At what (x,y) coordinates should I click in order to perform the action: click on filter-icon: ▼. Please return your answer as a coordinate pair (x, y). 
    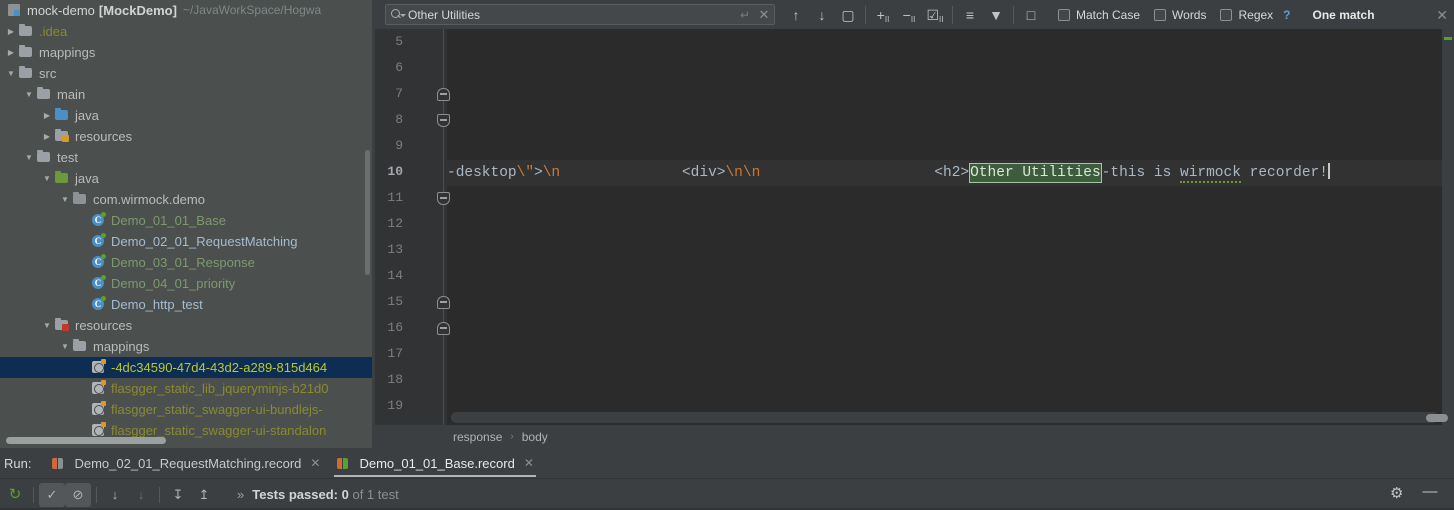
    Looking at the image, I should click on (996, 15).